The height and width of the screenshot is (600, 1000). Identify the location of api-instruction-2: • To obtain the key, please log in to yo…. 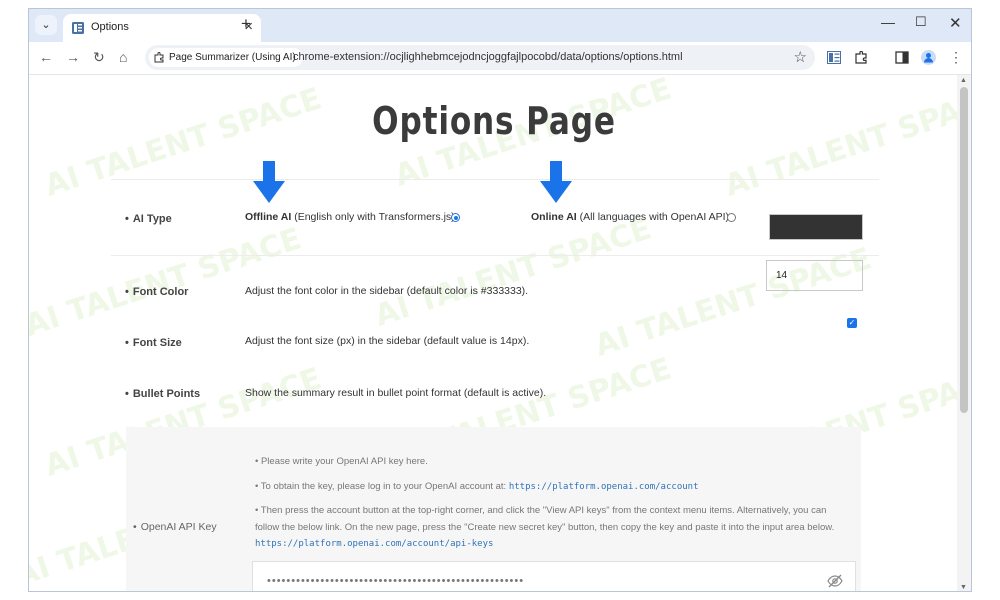
(477, 486).